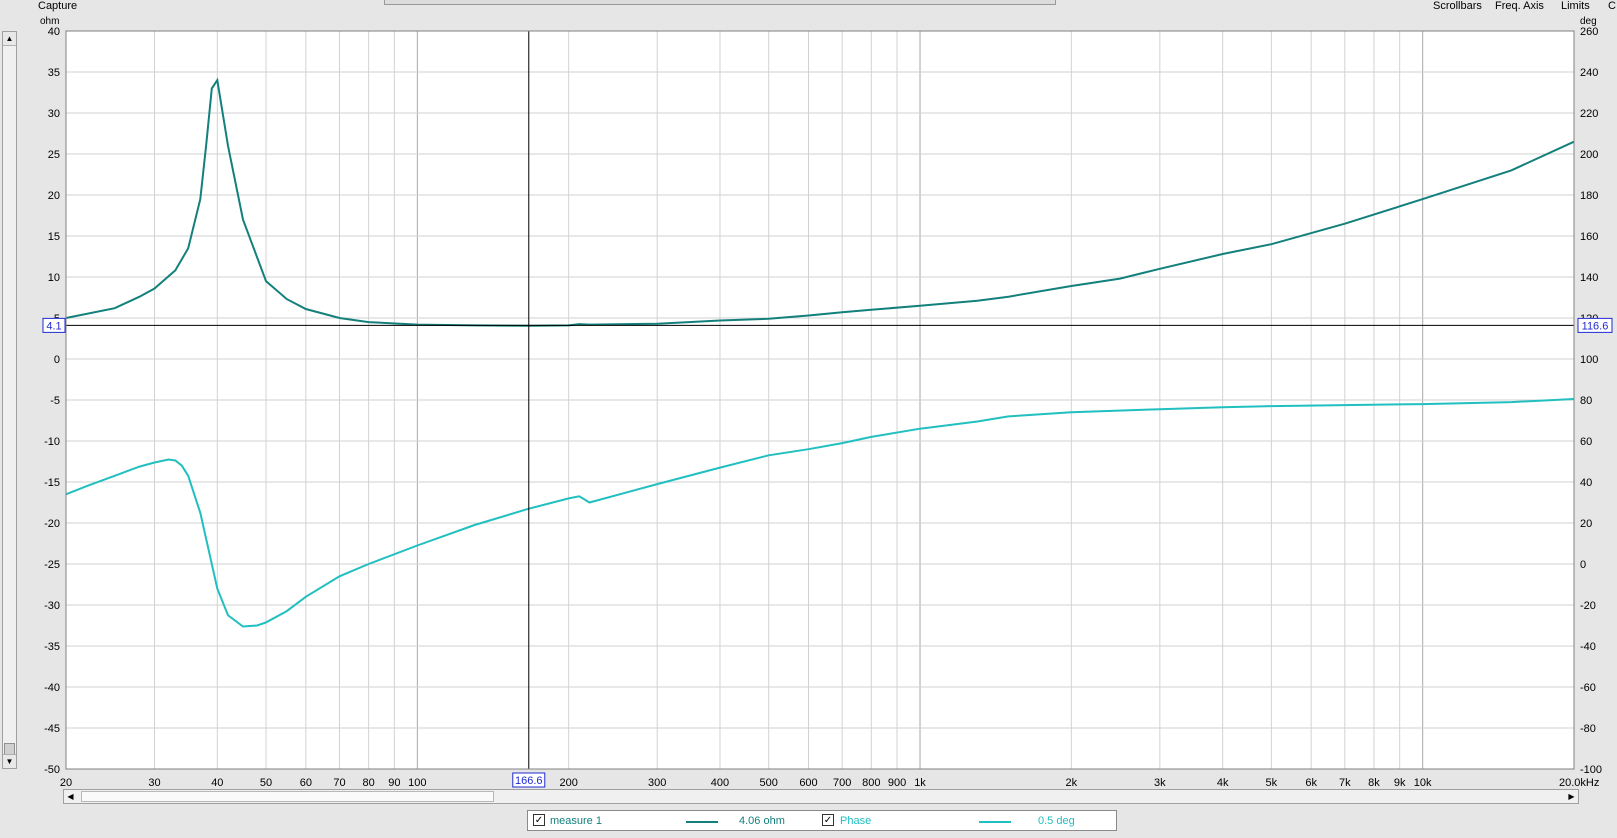 This screenshot has width=1617, height=838. What do you see at coordinates (1588, 647) in the screenshot?
I see `right-tick-label: -40` at bounding box center [1588, 647].